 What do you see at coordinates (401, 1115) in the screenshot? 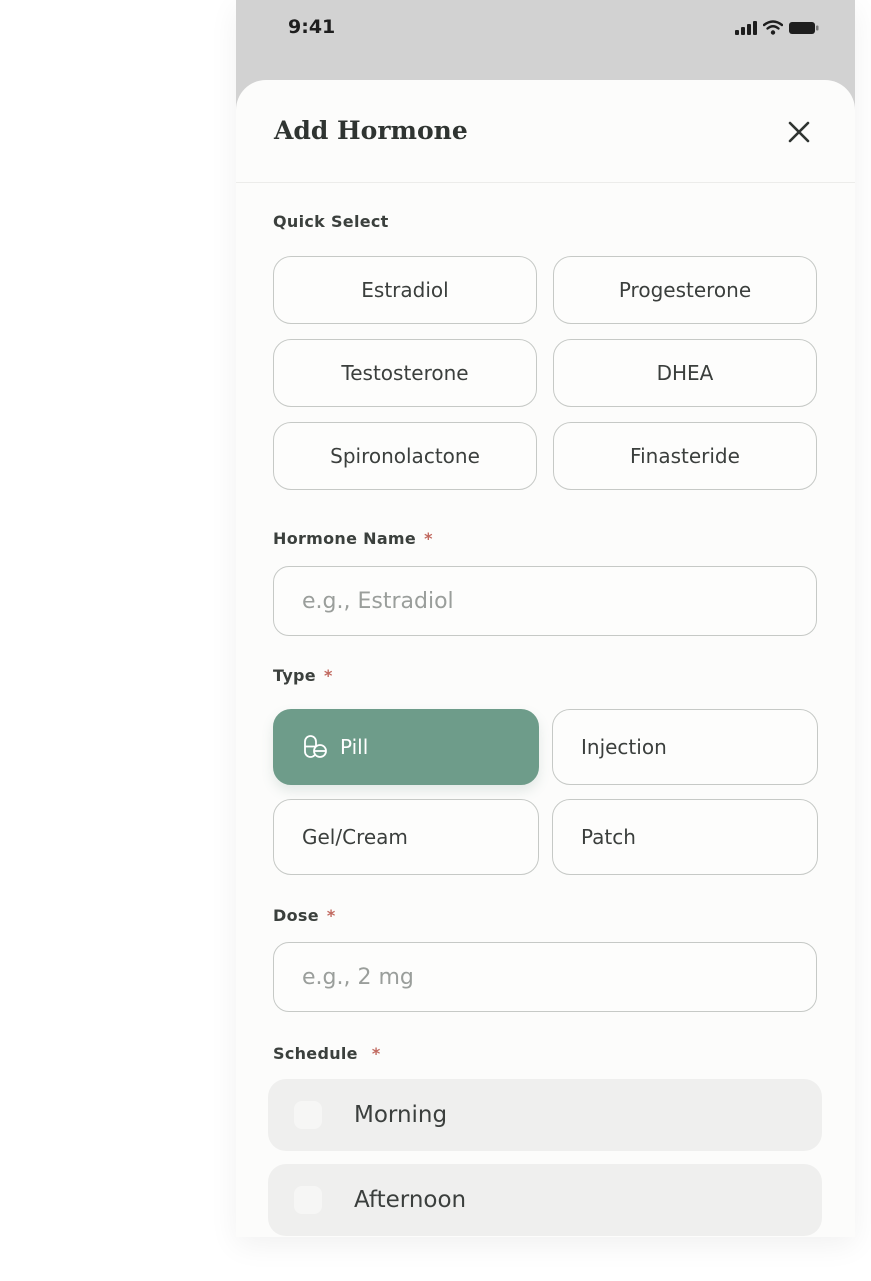
I see `schedule-option-morning-label: Morning` at bounding box center [401, 1115].